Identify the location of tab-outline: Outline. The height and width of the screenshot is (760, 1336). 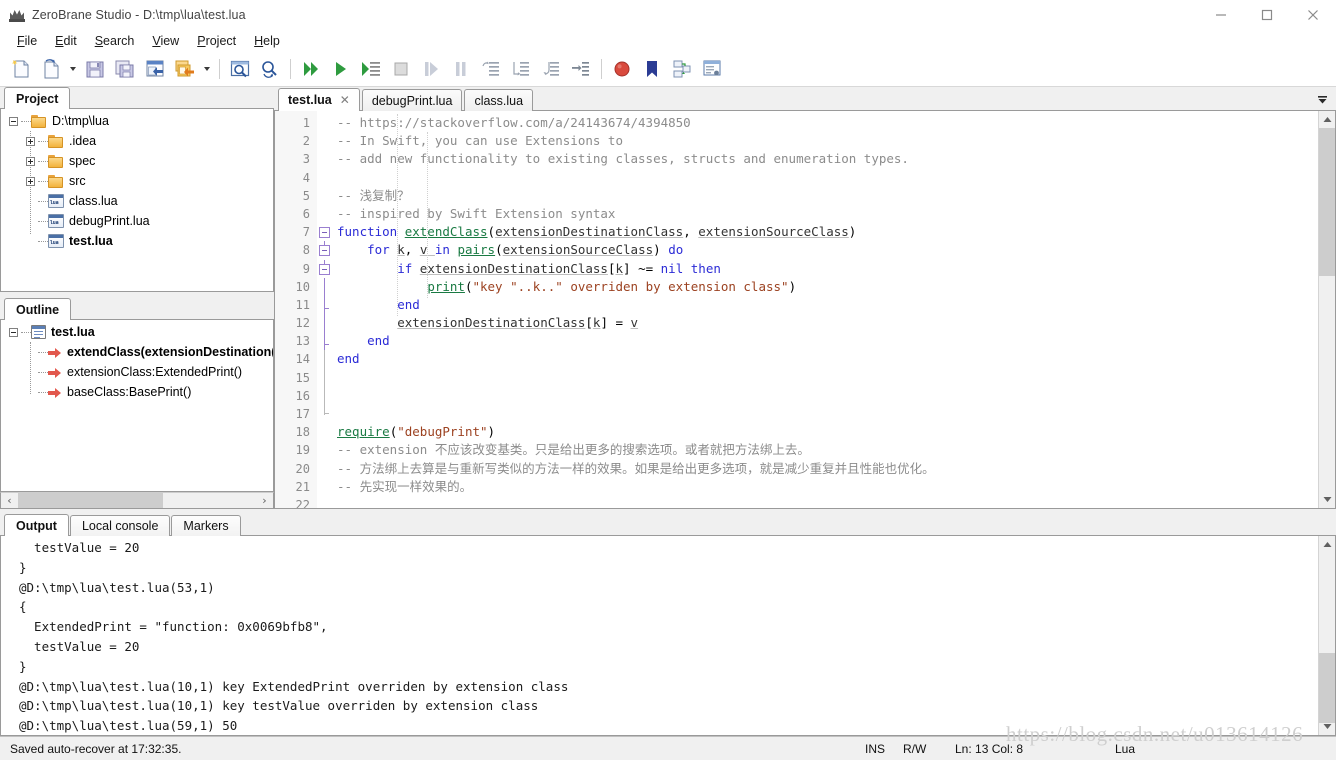
(38, 309).